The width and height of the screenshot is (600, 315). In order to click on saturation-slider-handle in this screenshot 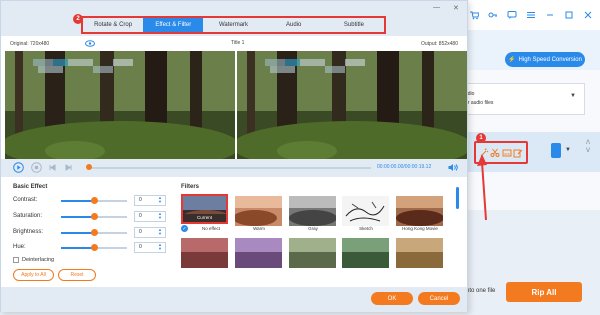, I will do `click(94, 216)`.